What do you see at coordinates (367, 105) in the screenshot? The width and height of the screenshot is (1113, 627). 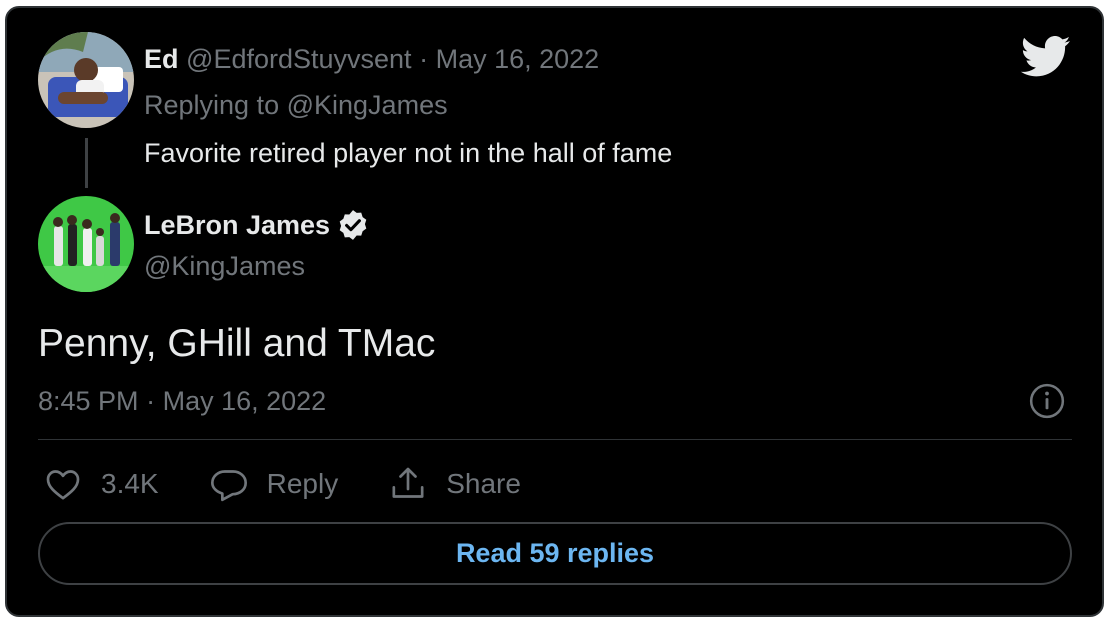 I see `replying-to-handle: @KingJames` at bounding box center [367, 105].